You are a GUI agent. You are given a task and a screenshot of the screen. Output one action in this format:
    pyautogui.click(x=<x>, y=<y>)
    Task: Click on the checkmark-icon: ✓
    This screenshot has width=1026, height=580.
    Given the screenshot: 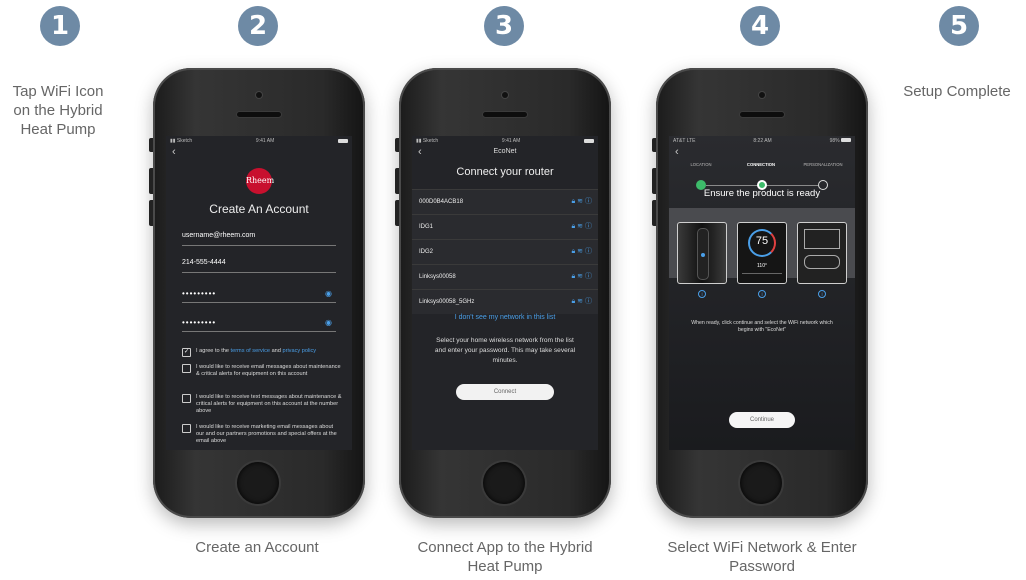 What is the action you would take?
    pyautogui.click(x=186, y=352)
    